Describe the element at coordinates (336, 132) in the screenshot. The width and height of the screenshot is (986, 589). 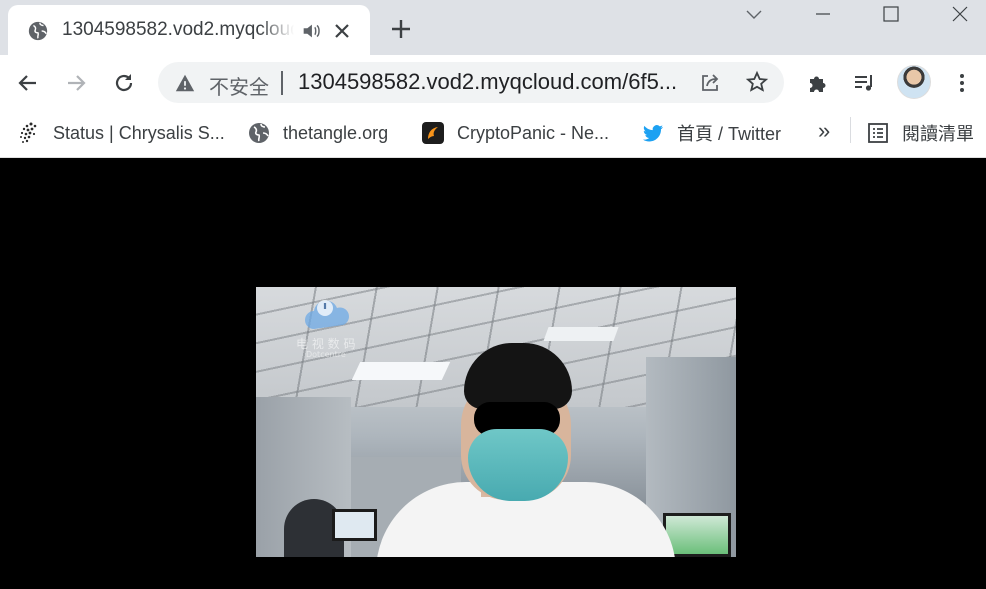
I see `bookmark-label: thetangle.org` at that location.